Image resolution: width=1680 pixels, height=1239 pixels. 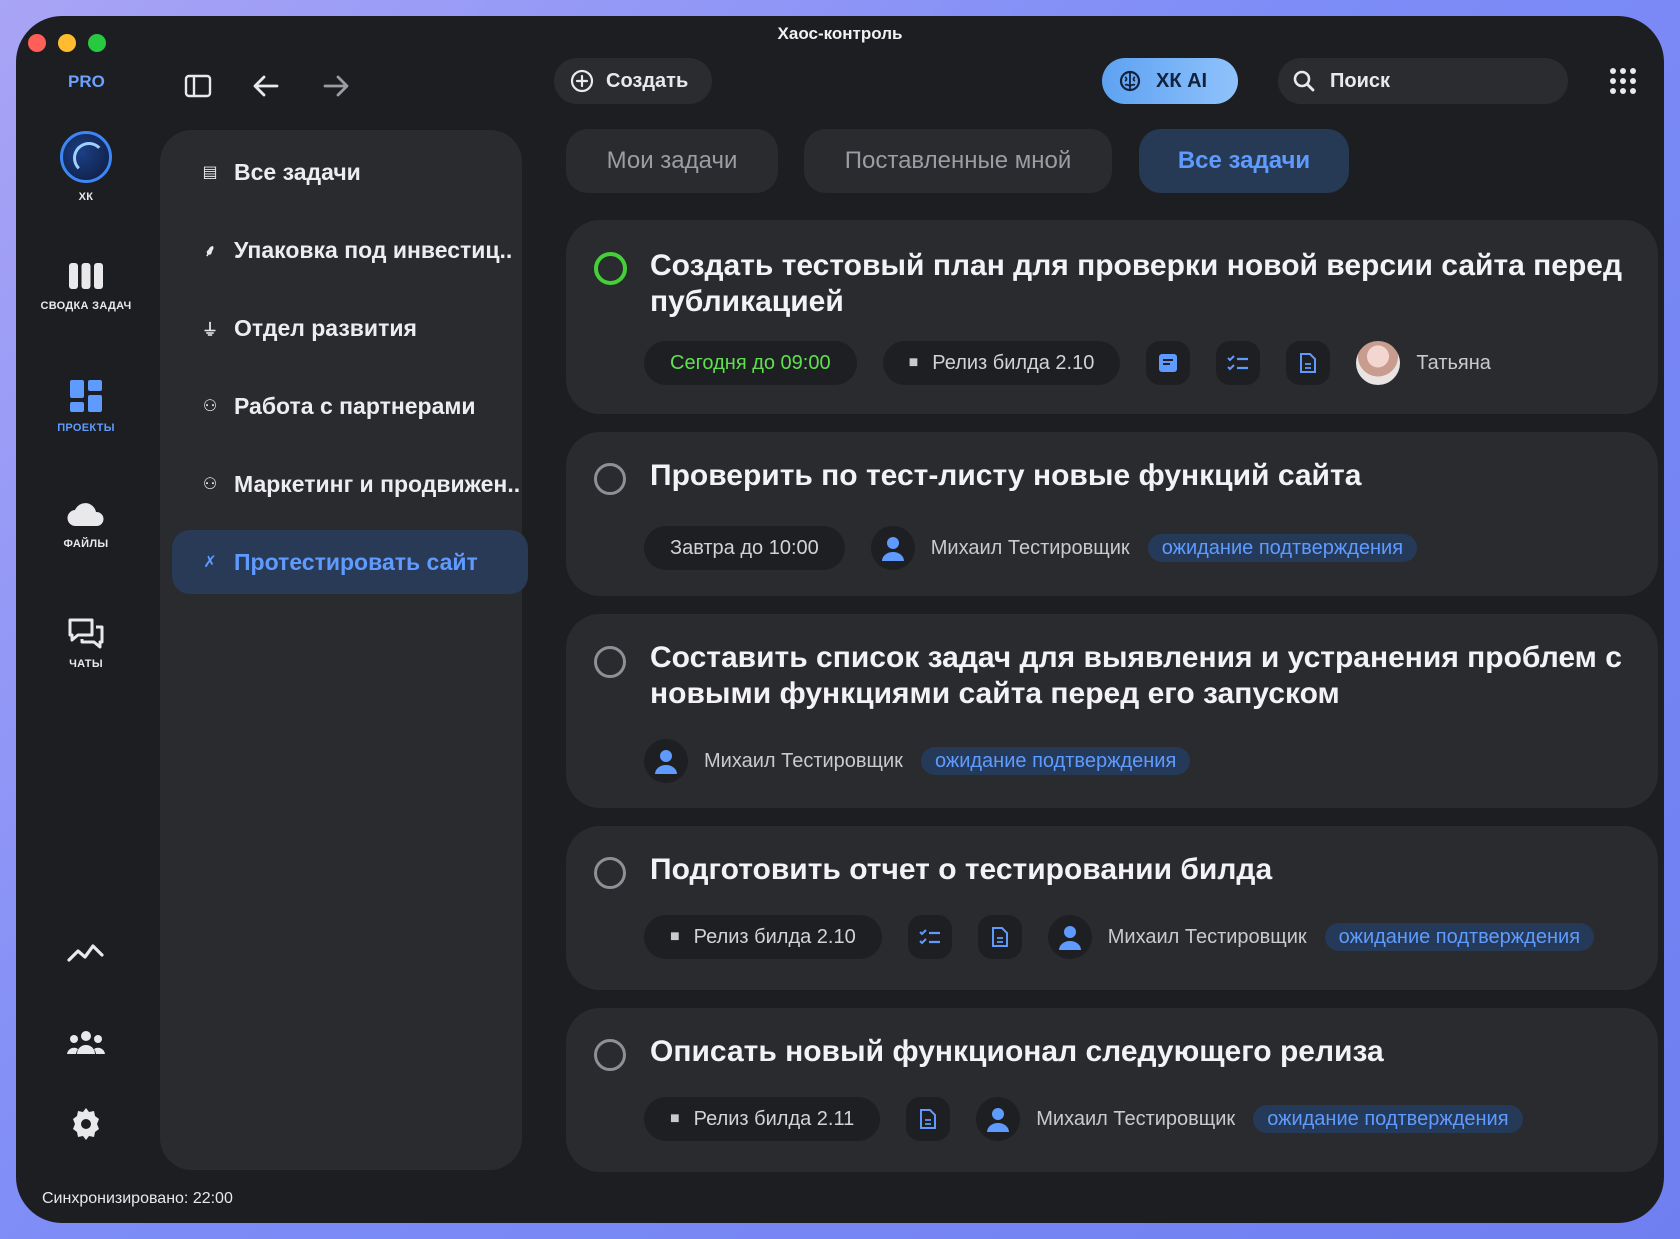 I want to click on sidebar-item-development: ⏚ Отдел развития, so click(x=350, y=328).